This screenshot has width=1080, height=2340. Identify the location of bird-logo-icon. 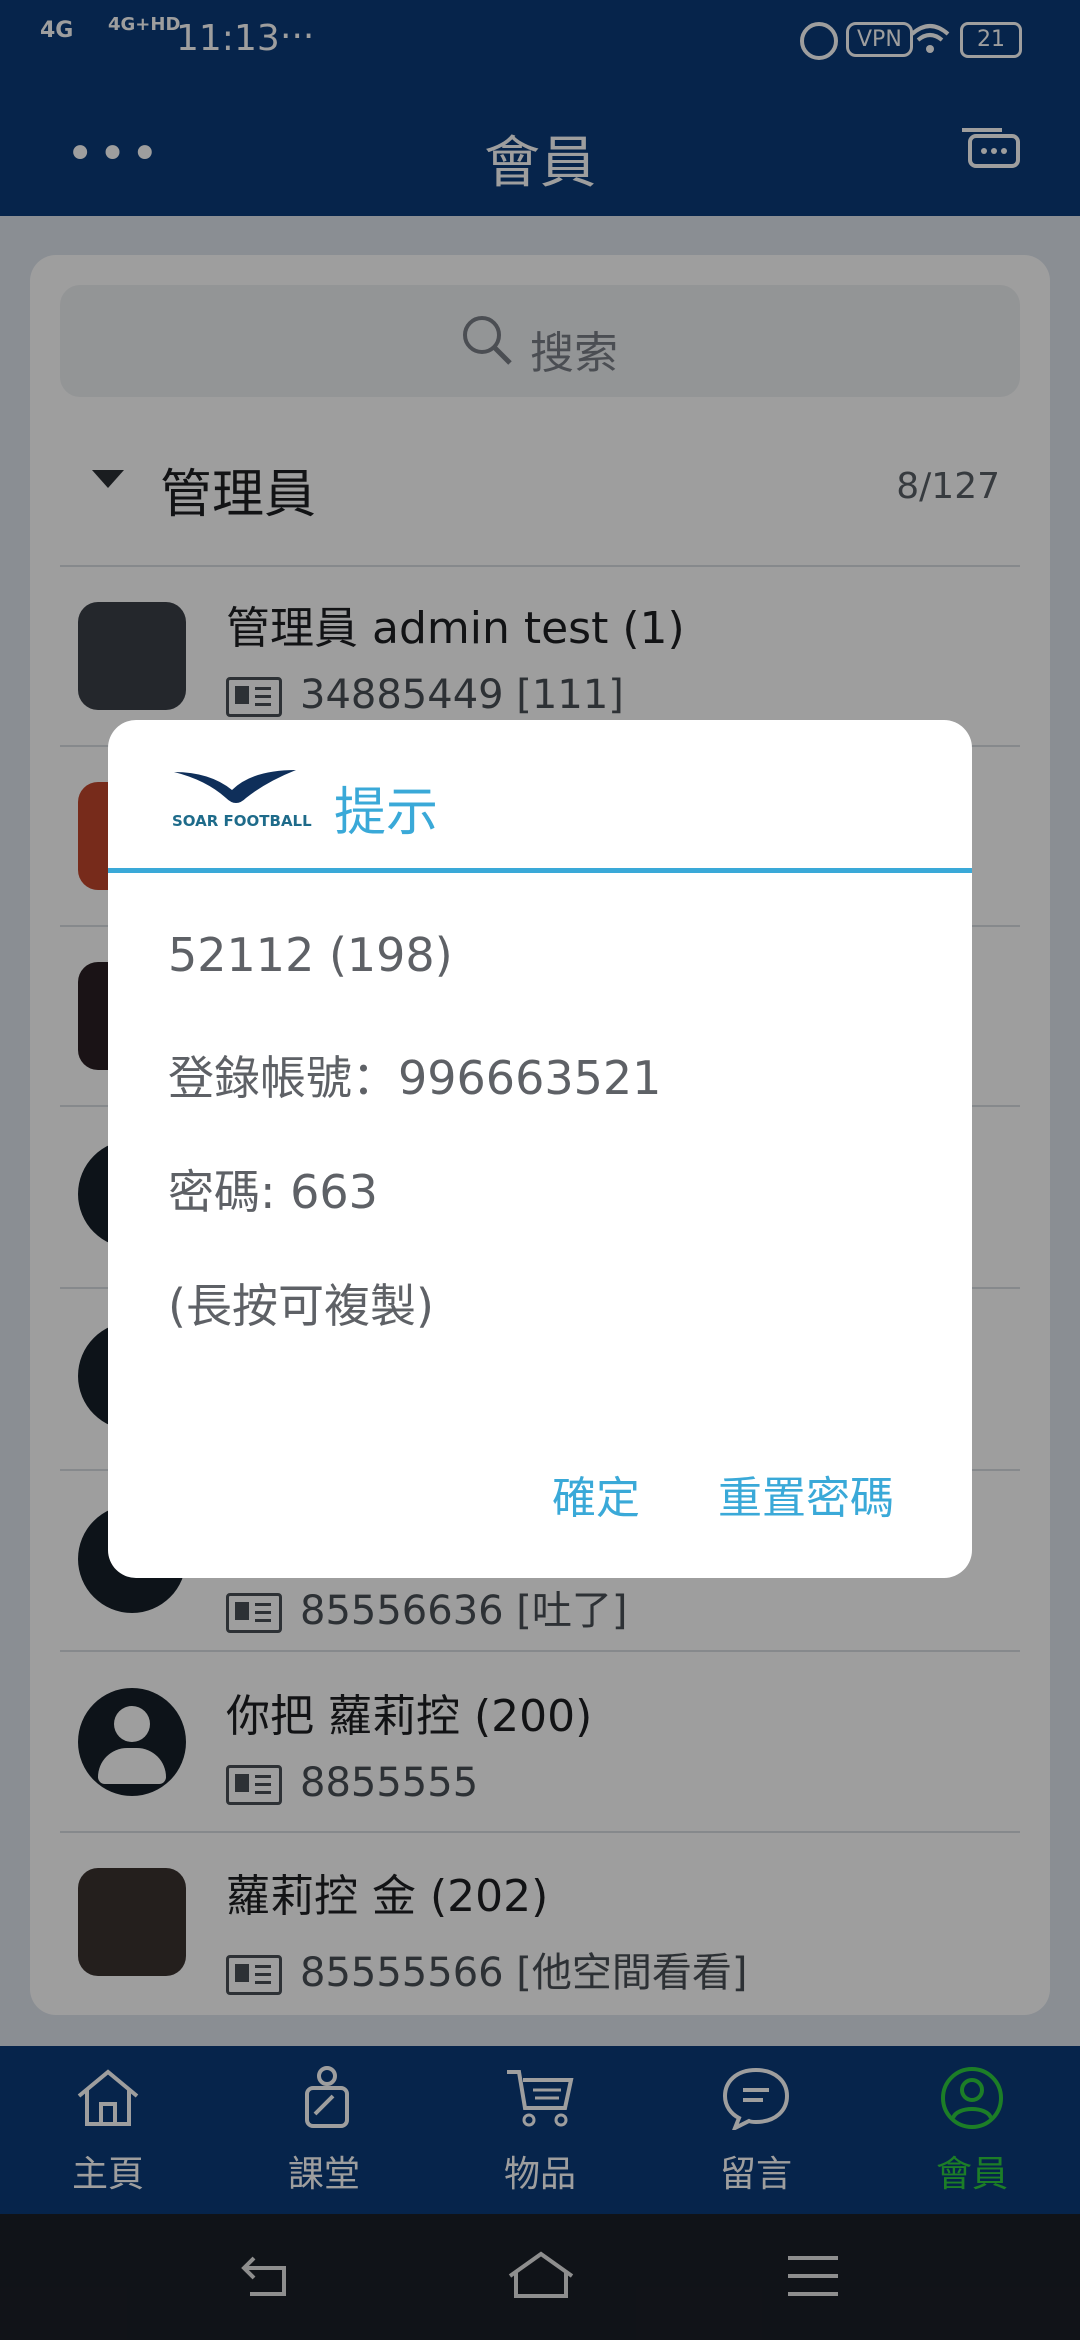
(235, 786).